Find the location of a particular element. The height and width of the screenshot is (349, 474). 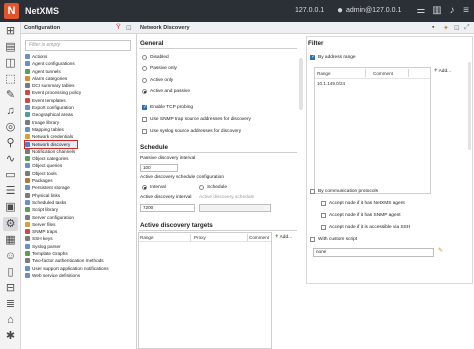

targets-col-range: Range is located at coordinates (147, 237).